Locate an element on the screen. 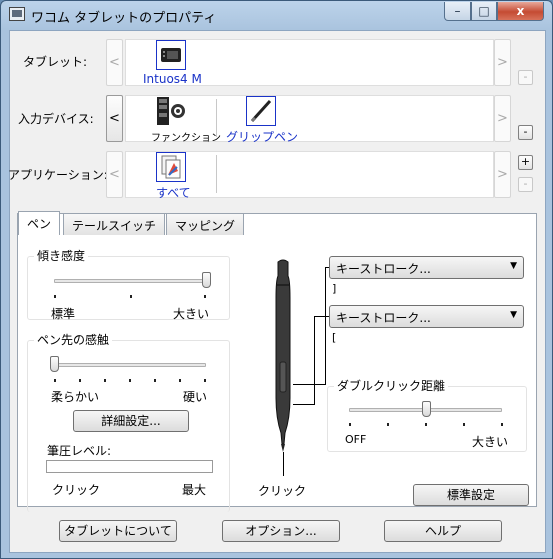 The height and width of the screenshot is (559, 553). tab-pen: ペン is located at coordinates (39, 223).